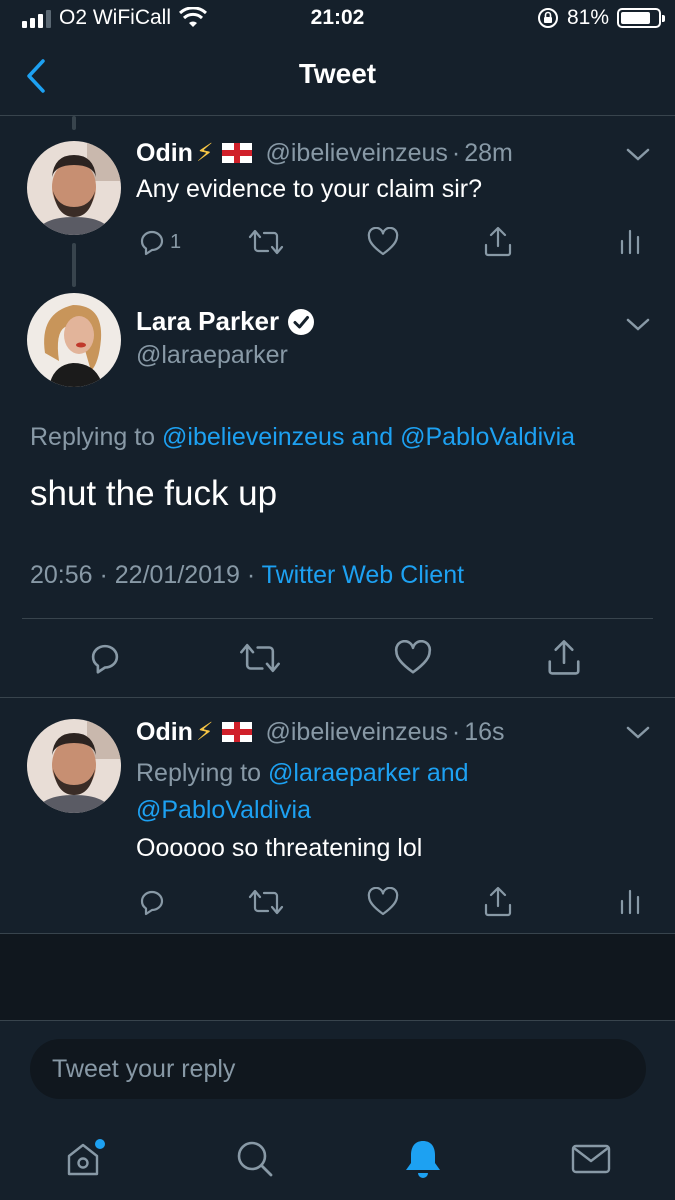 This screenshot has height=1200, width=675. I want to click on mention-link: @ibelieveinzeus, so click(253, 437).